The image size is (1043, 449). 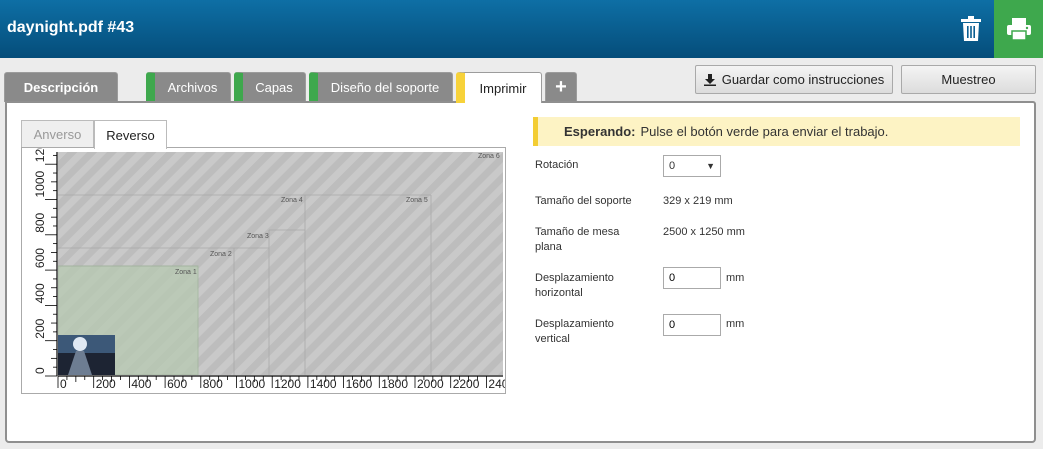 I want to click on subtab-front: Anverso, so click(x=57, y=134).